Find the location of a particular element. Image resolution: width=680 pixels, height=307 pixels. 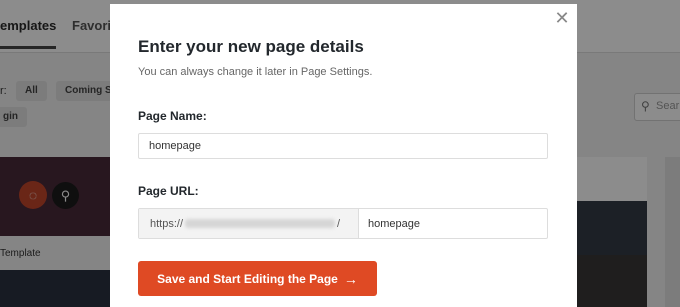

page-name-label: Page Name: is located at coordinates (172, 116).